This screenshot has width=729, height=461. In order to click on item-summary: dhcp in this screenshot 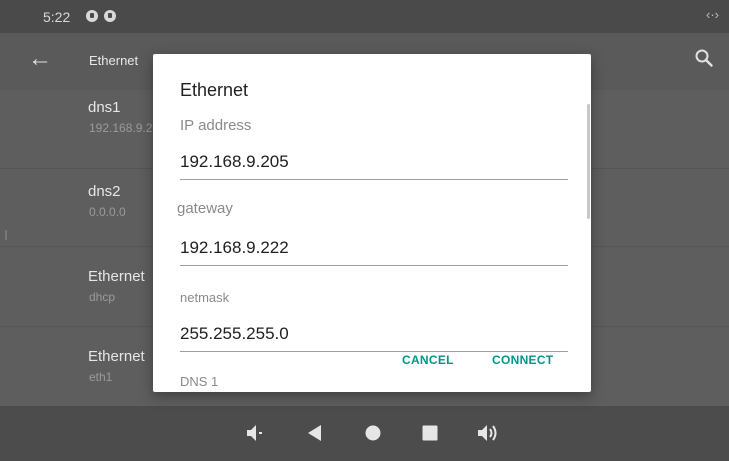, I will do `click(102, 297)`.